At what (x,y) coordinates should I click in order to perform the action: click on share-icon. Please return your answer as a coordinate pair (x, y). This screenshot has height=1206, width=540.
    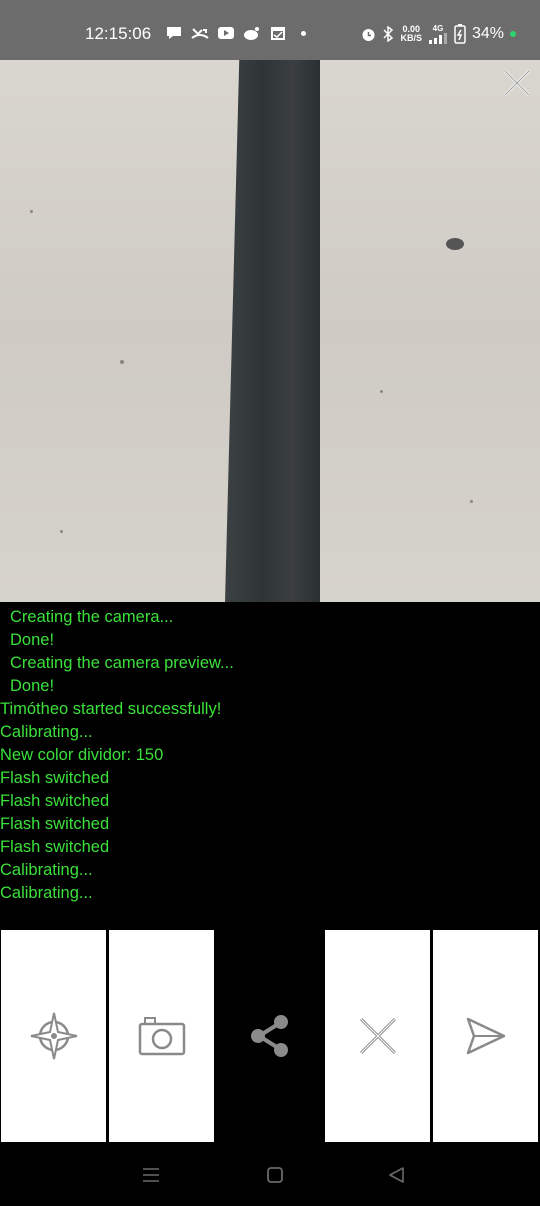
    Looking at the image, I should click on (269, 1036).